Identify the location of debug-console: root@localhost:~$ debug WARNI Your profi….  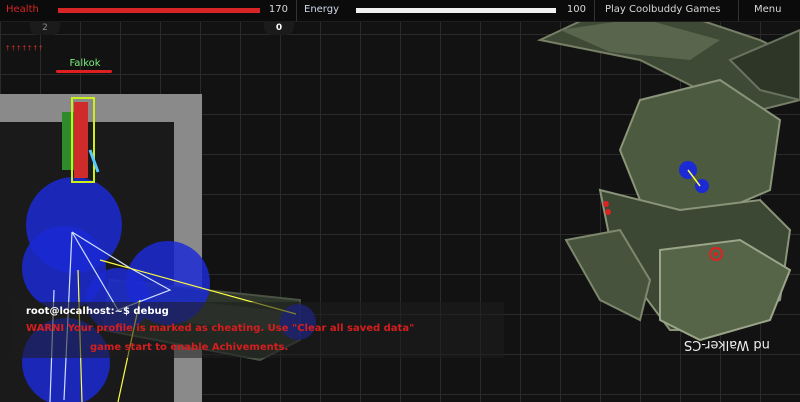
(259, 330).